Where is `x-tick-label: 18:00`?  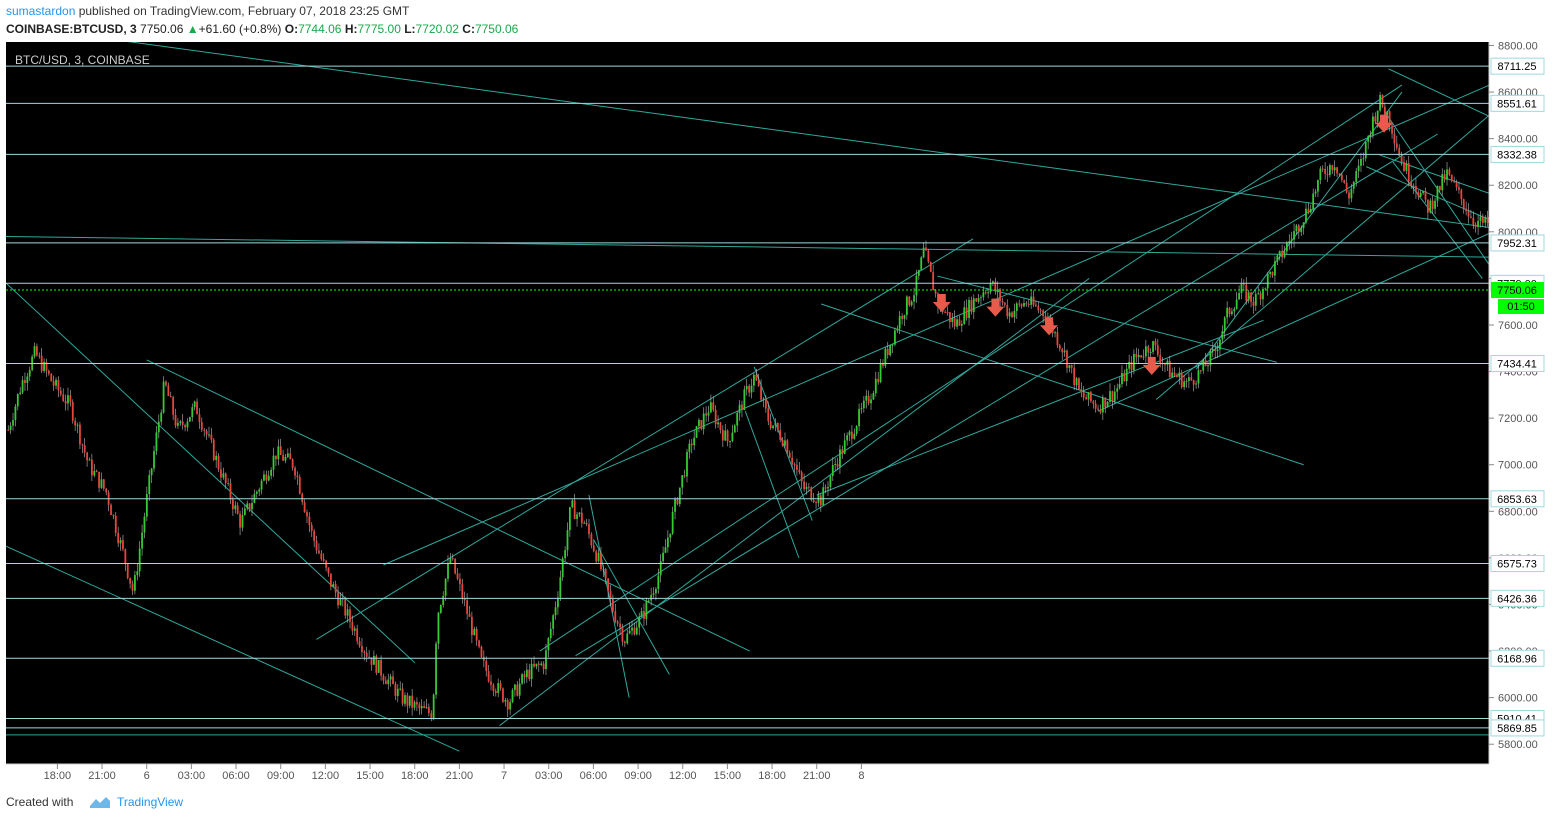
x-tick-label: 18:00 is located at coordinates (58, 776).